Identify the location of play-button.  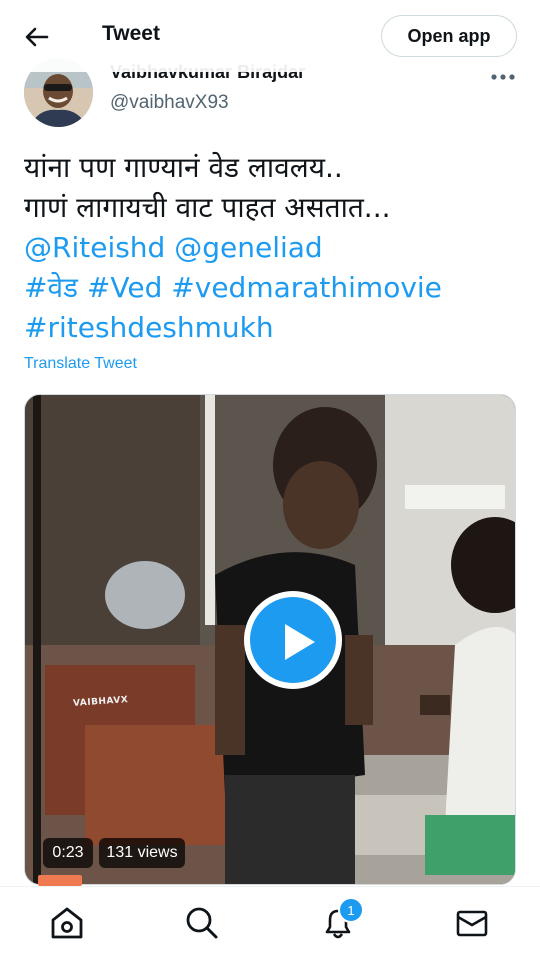
(293, 640).